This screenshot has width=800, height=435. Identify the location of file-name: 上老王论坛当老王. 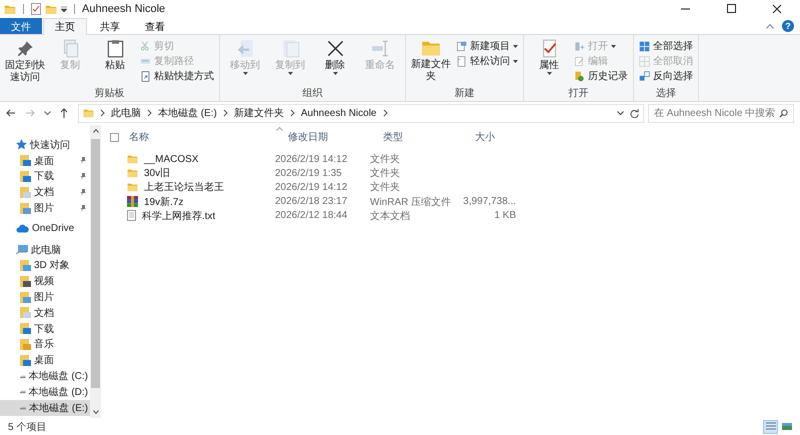
(198, 187).